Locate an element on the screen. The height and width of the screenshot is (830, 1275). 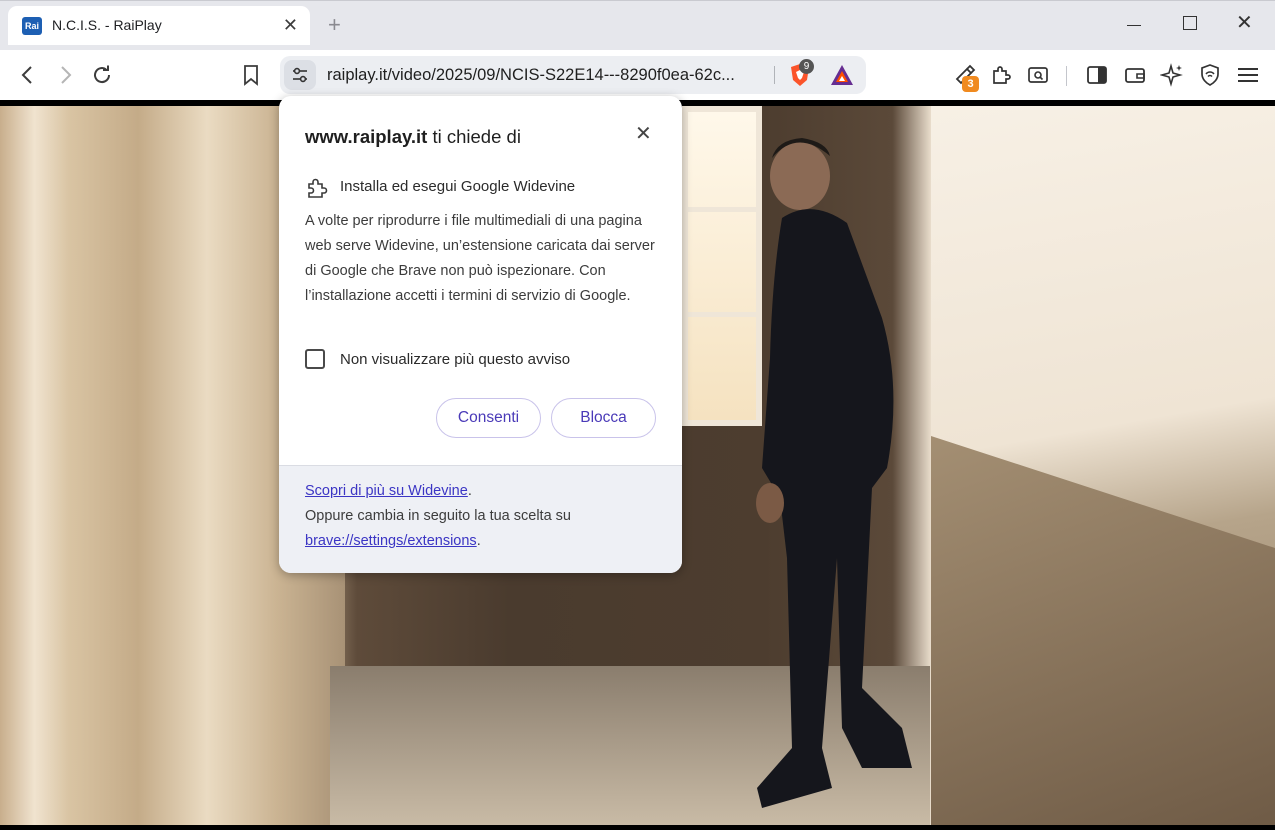
minimize-window-button is located at coordinates (1134, 23).